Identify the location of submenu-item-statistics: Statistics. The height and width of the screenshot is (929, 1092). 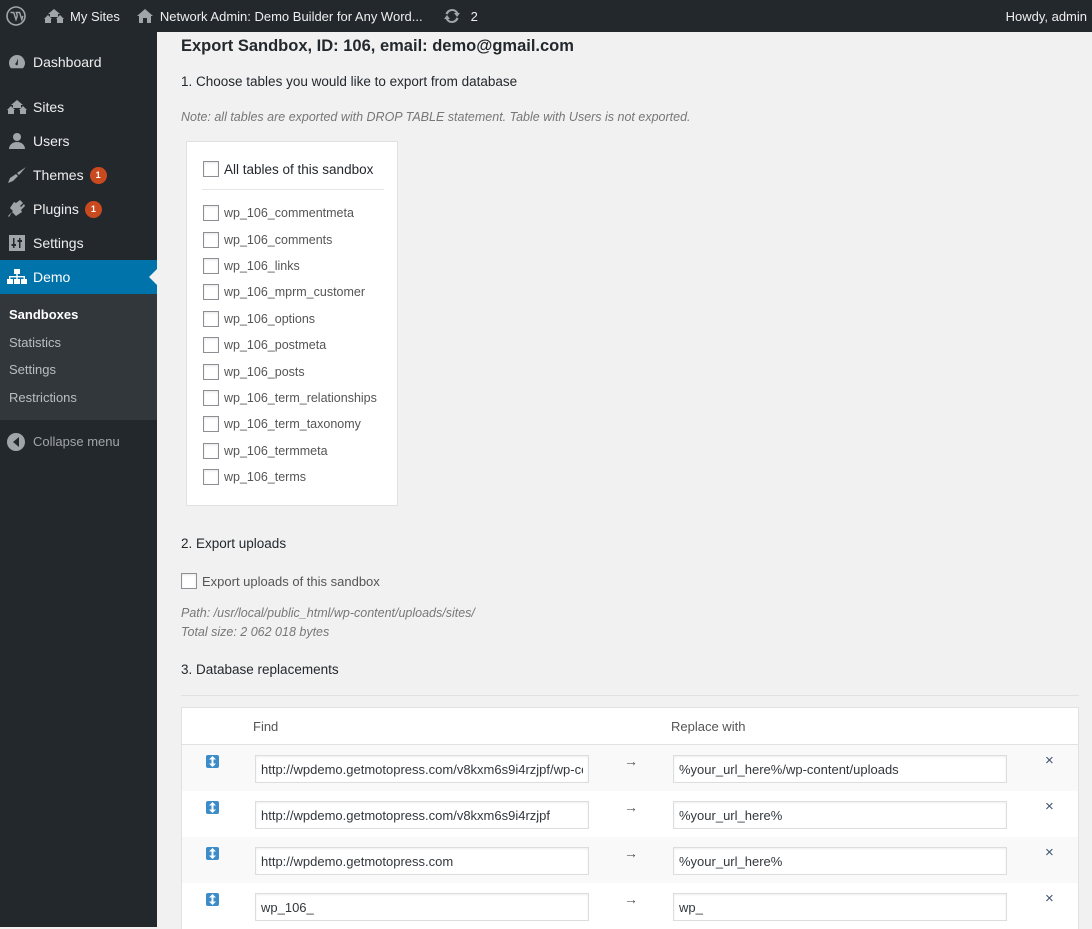
(78, 343).